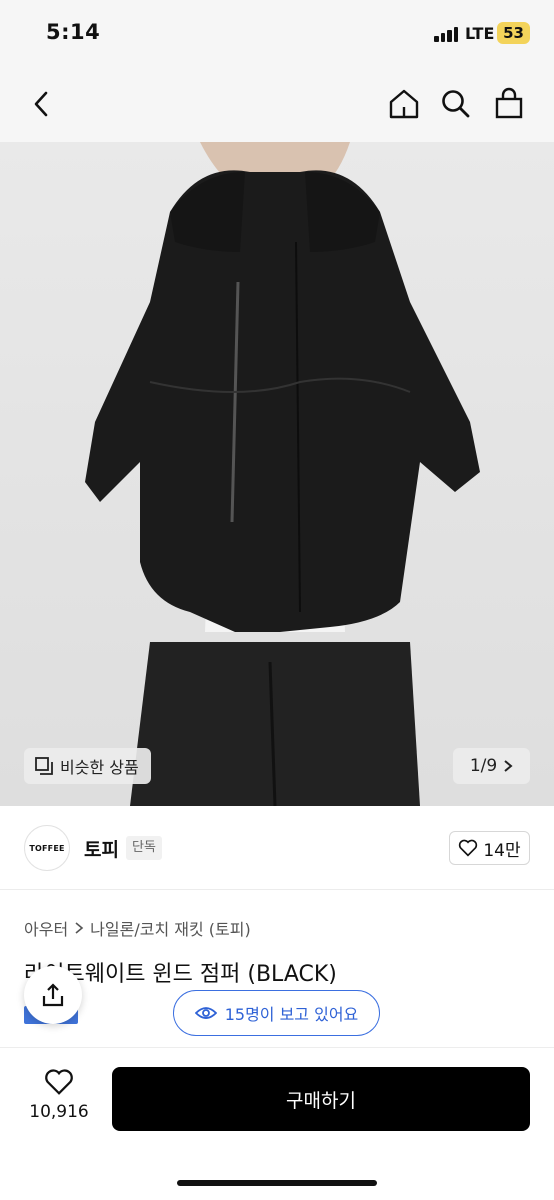 Image resolution: width=554 pixels, height=1200 pixels. Describe the element at coordinates (46, 928) in the screenshot. I see `breadcrumb-item: 아우터` at that location.